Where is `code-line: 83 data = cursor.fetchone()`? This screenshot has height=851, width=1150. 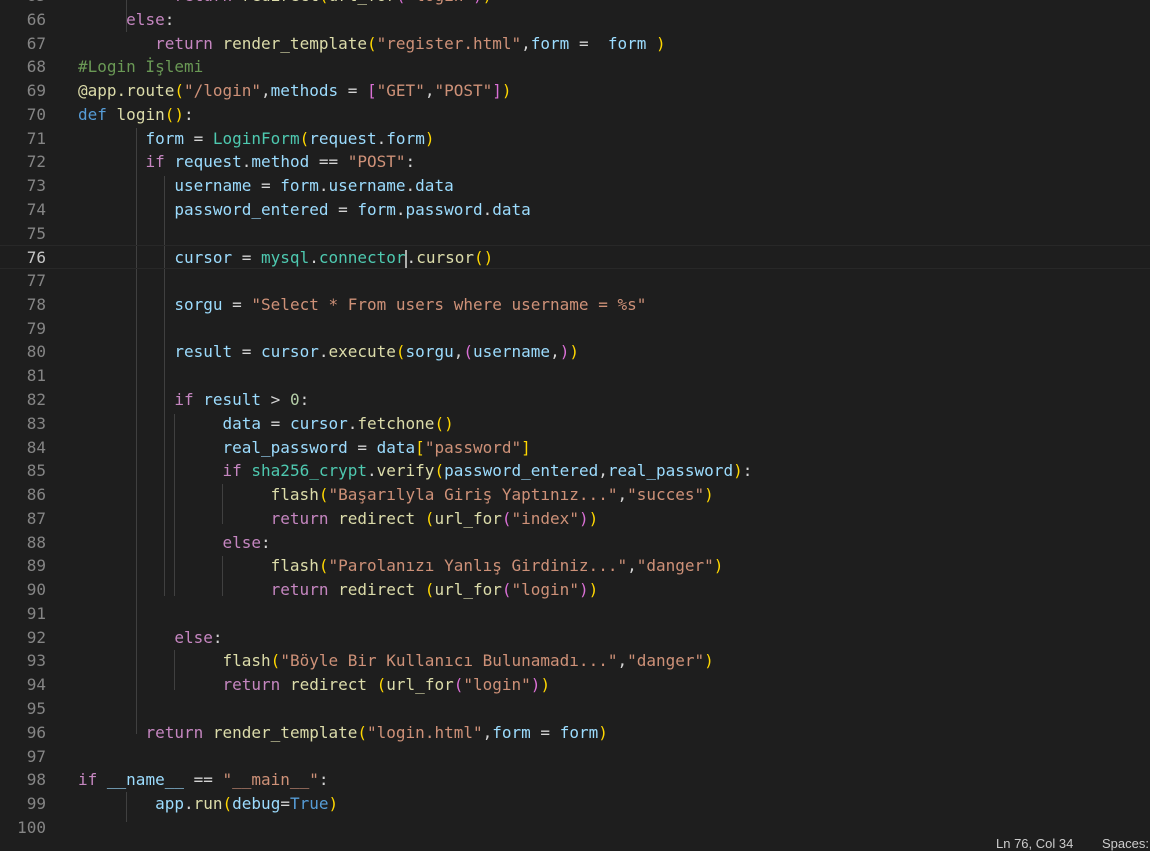
code-line: 83 data = cursor.fetchone() is located at coordinates (575, 424).